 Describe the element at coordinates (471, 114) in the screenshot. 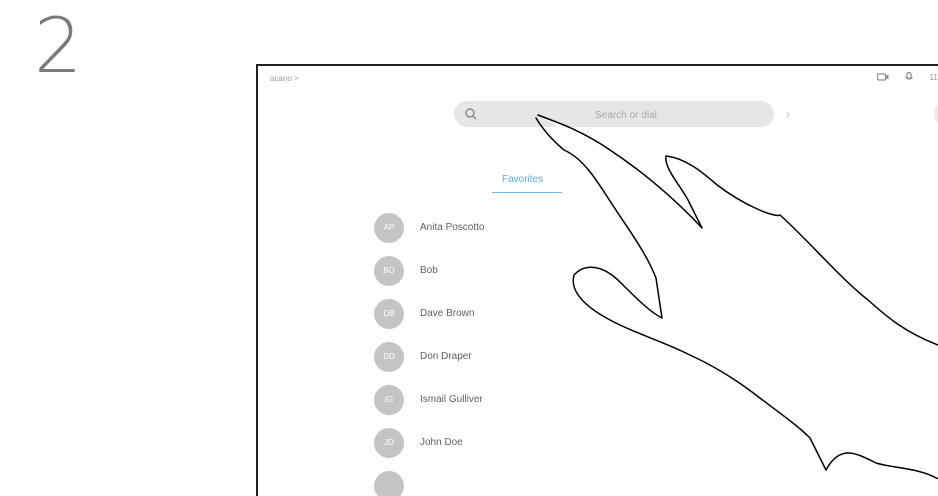

I see `search-icon` at that location.